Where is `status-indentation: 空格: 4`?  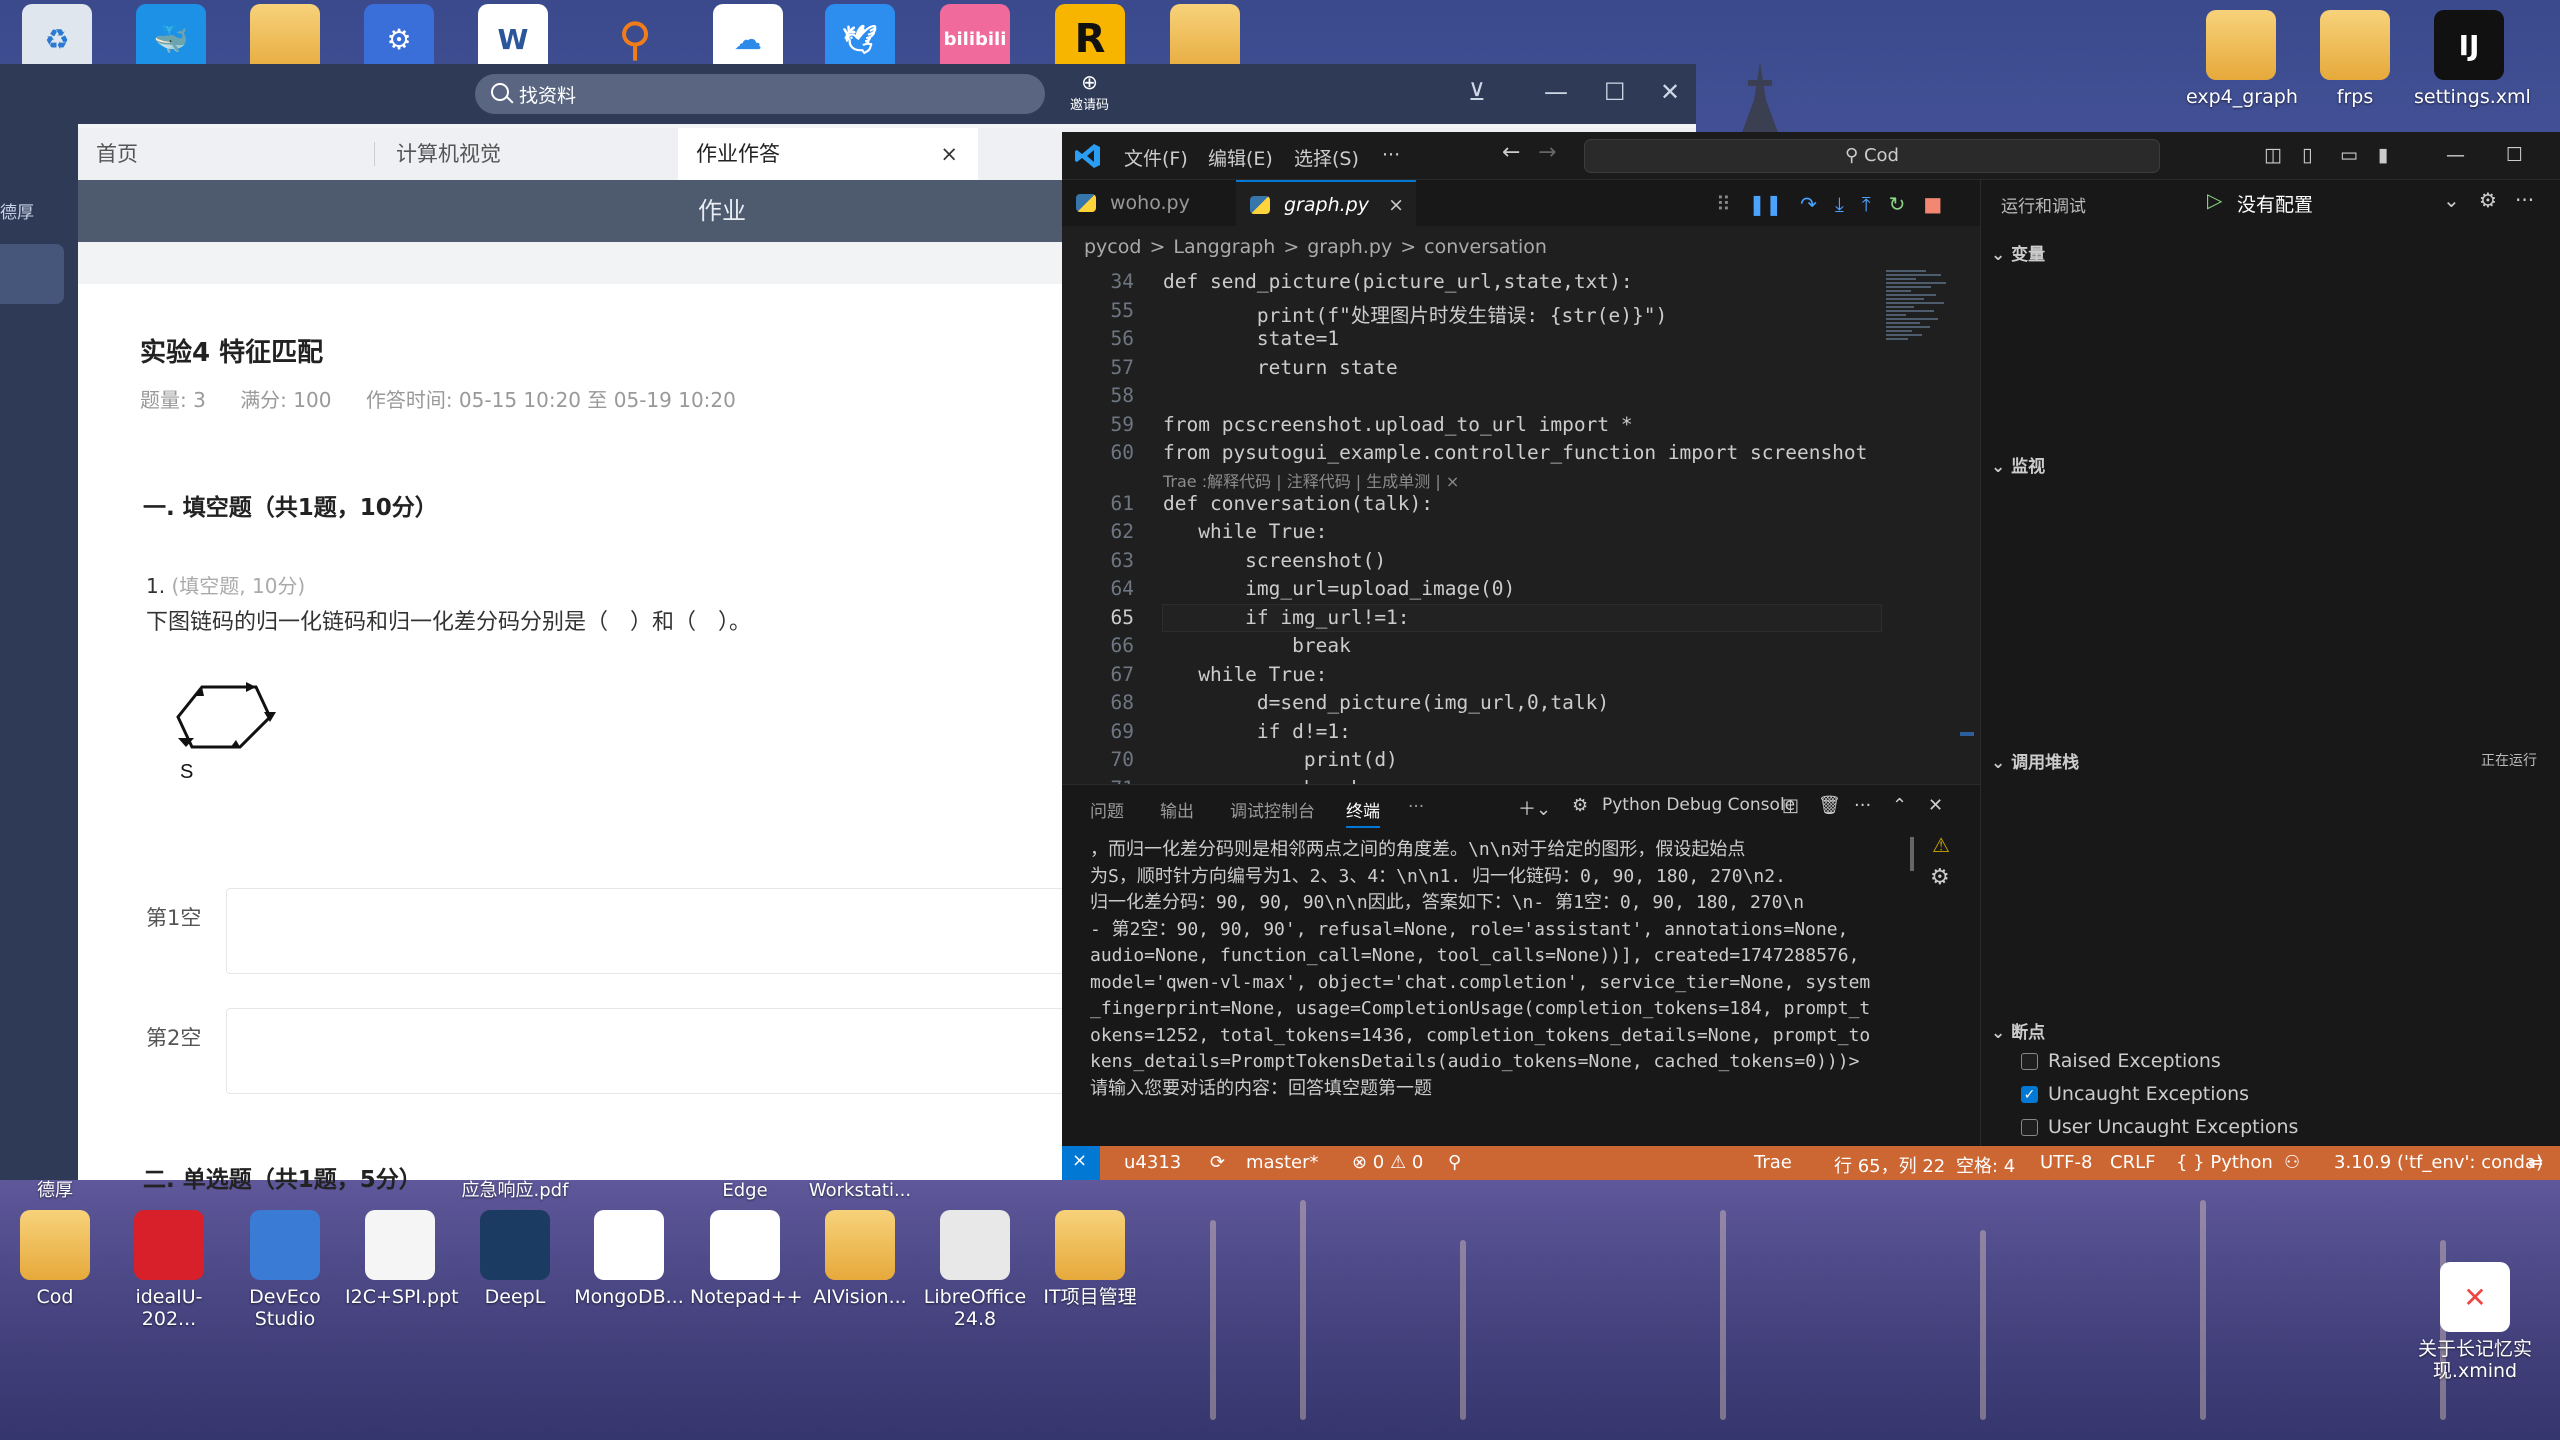
status-indentation: 空格: 4 is located at coordinates (1985, 1165).